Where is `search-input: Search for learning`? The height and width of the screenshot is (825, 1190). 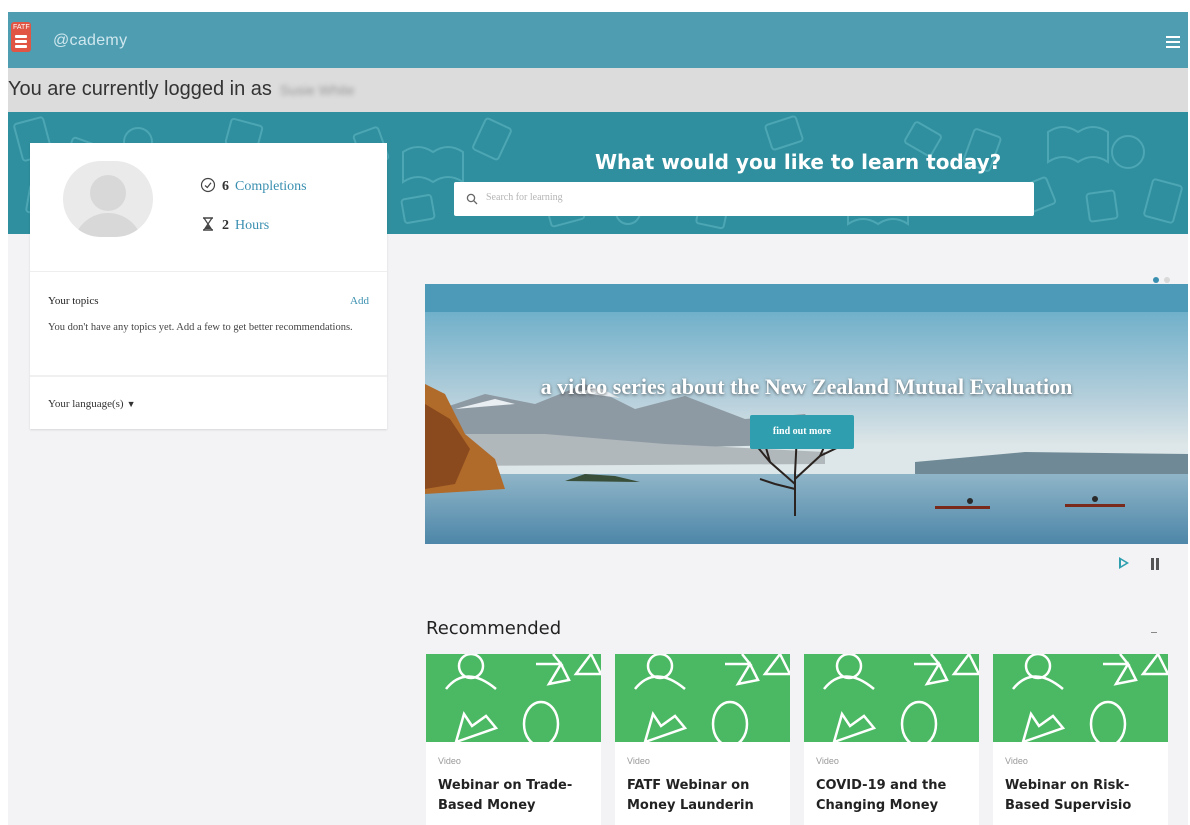
search-input: Search for learning is located at coordinates (744, 199).